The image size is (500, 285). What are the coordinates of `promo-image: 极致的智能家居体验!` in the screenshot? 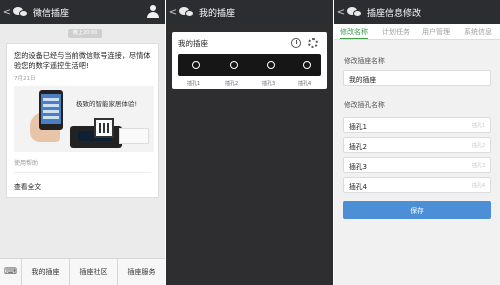 It's located at (84, 119).